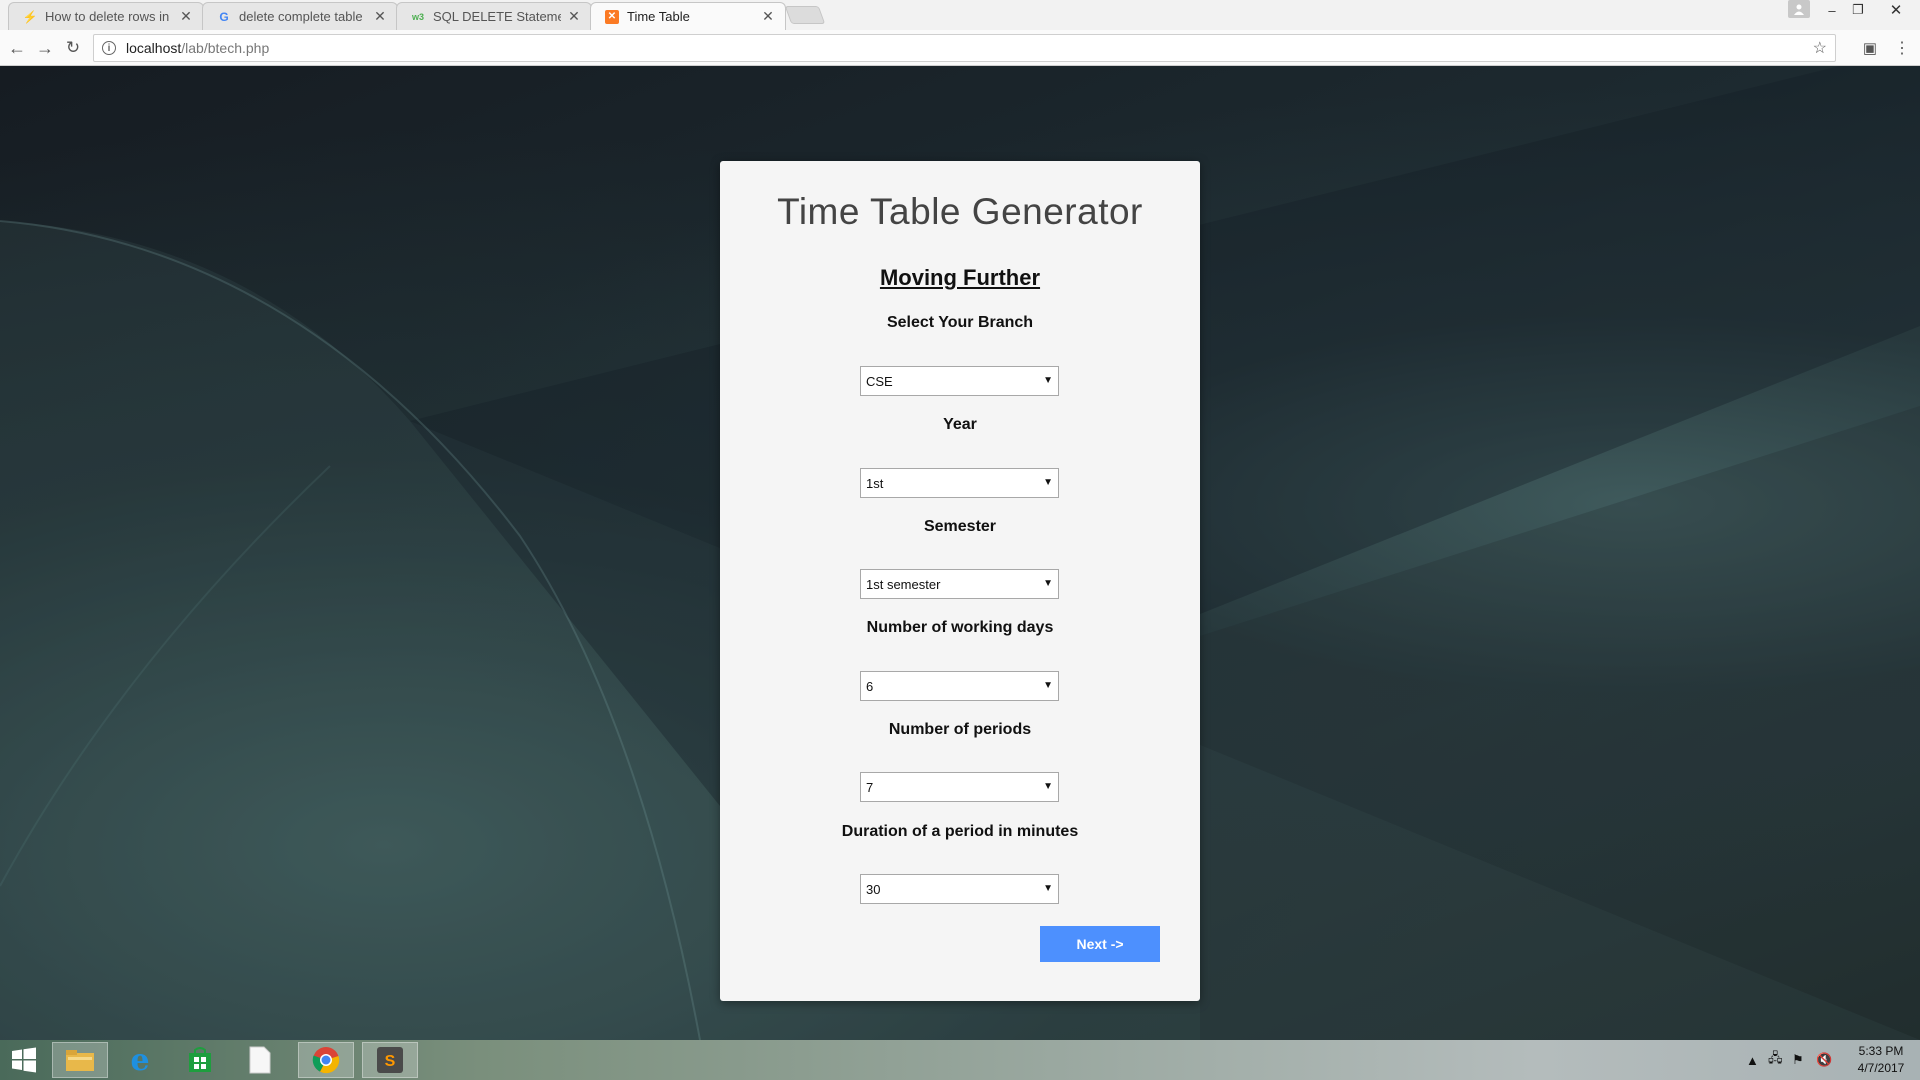  I want to click on tab-title: SQL DELETE Statement, so click(497, 16).